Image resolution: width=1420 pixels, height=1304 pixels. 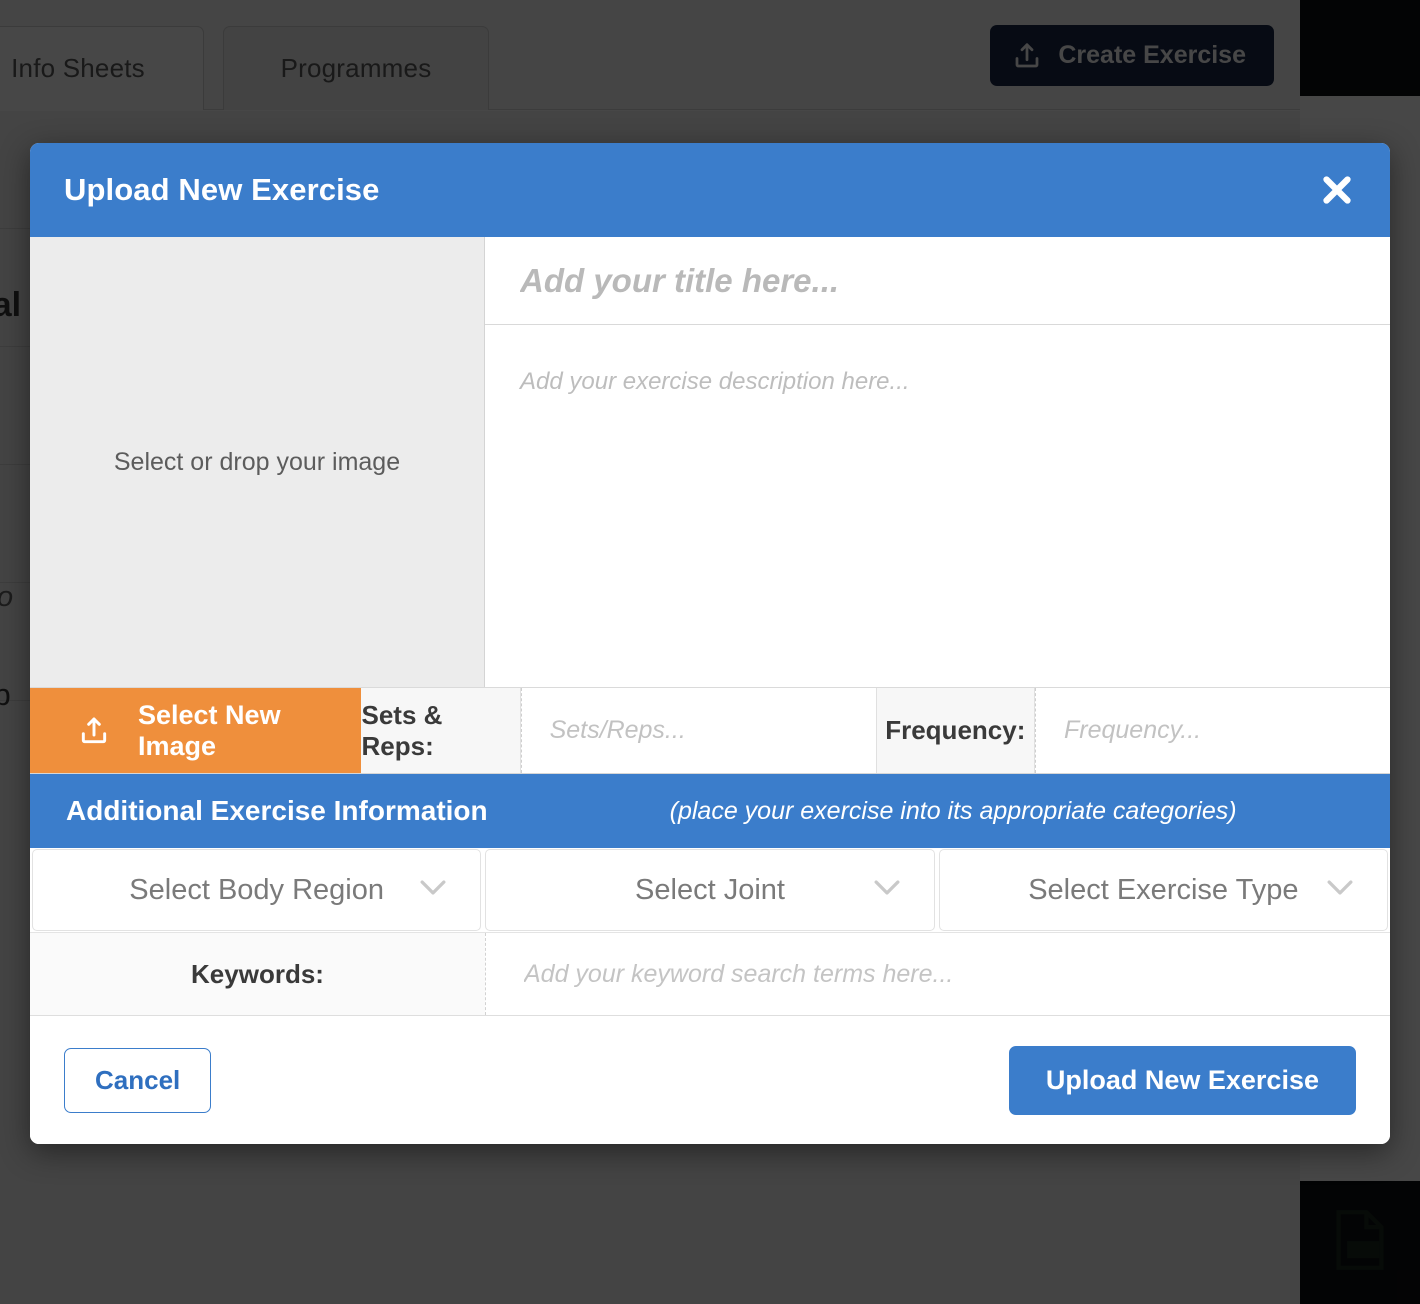 I want to click on select-joint: Select Joint, so click(x=710, y=890).